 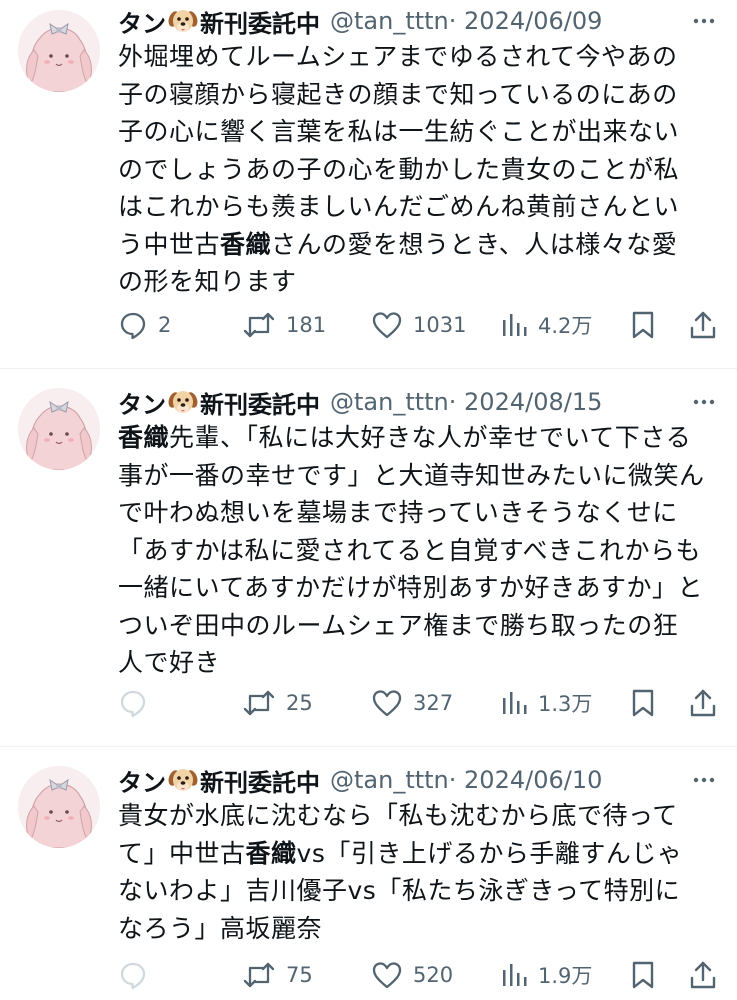 What do you see at coordinates (144, 325) in the screenshot?
I see `reply-button: 2` at bounding box center [144, 325].